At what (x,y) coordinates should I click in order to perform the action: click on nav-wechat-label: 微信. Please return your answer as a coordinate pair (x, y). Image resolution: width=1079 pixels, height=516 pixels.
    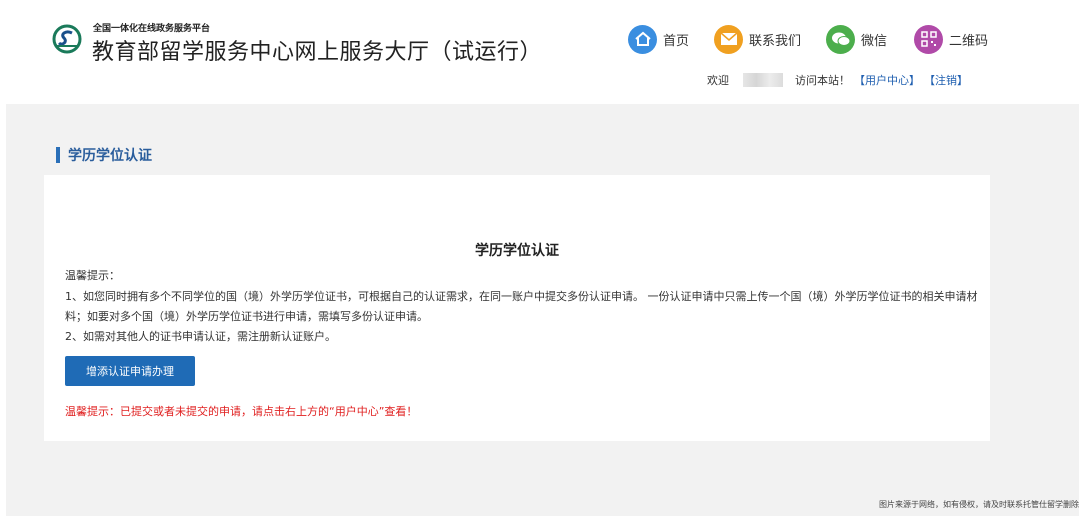
    Looking at the image, I should click on (874, 41).